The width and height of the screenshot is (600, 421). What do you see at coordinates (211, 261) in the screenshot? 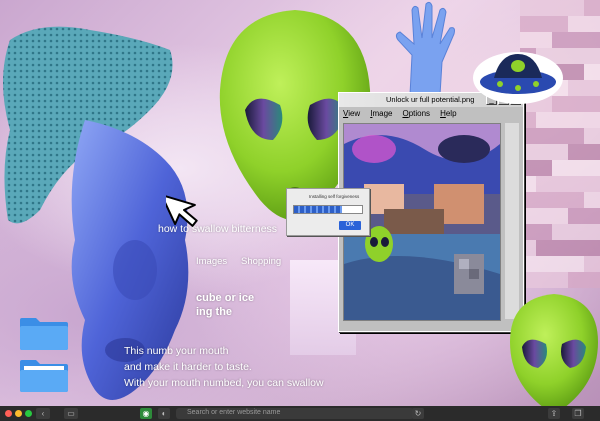
I see `nav-images: Images` at bounding box center [211, 261].